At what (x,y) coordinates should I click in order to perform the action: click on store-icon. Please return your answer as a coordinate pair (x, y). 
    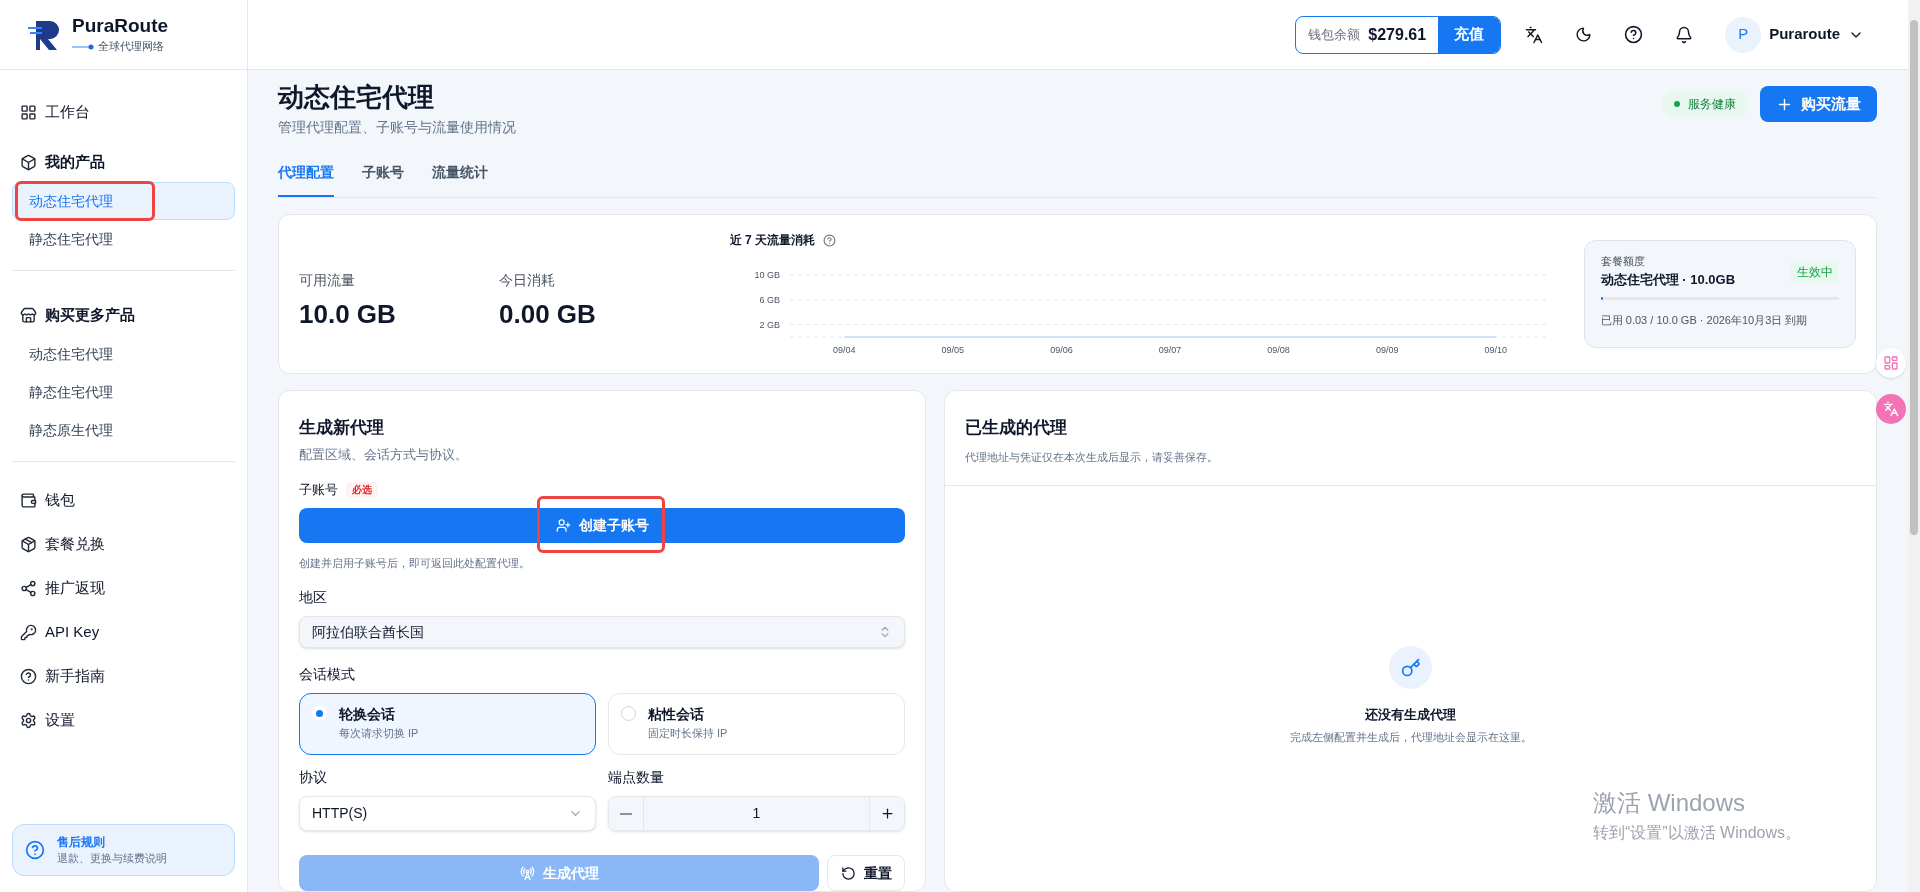
    Looking at the image, I should click on (28, 315).